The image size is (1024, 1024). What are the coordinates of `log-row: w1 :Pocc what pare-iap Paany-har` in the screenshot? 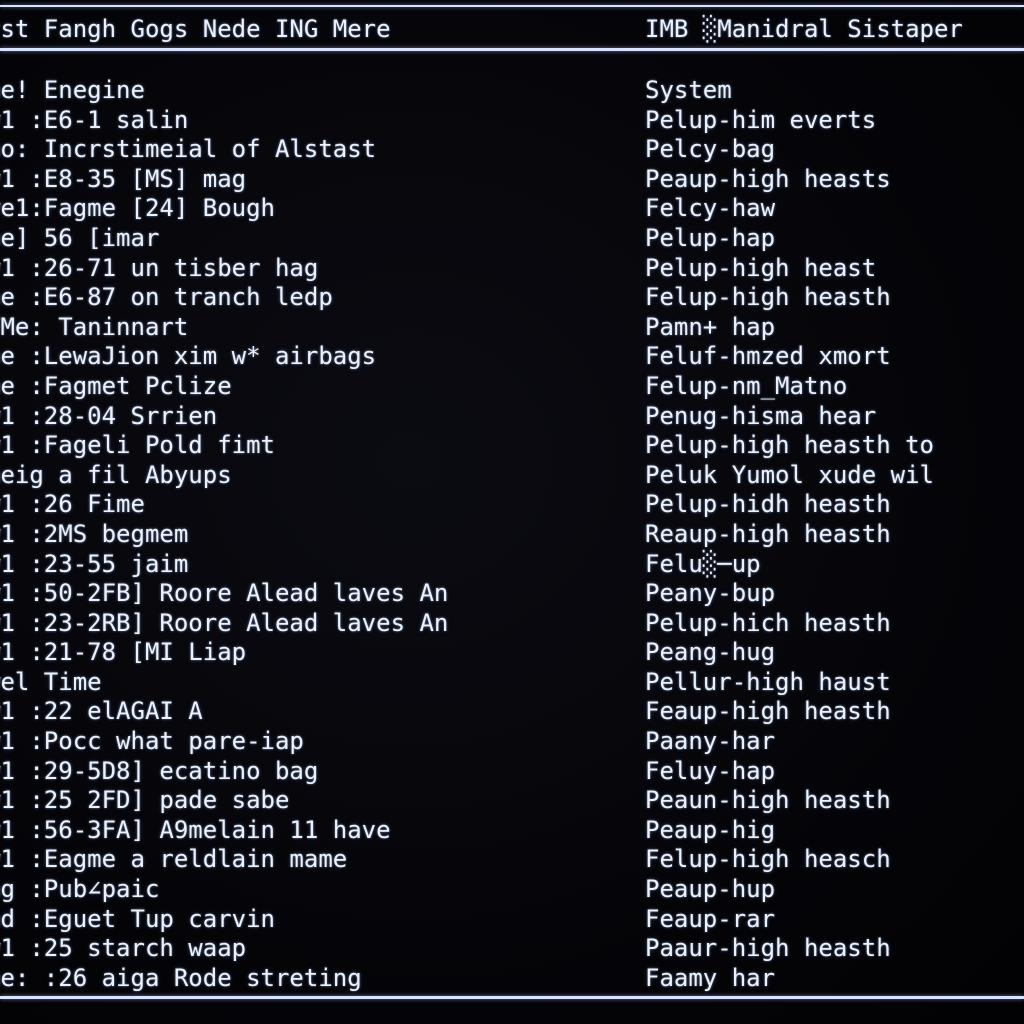 It's located at (512, 742).